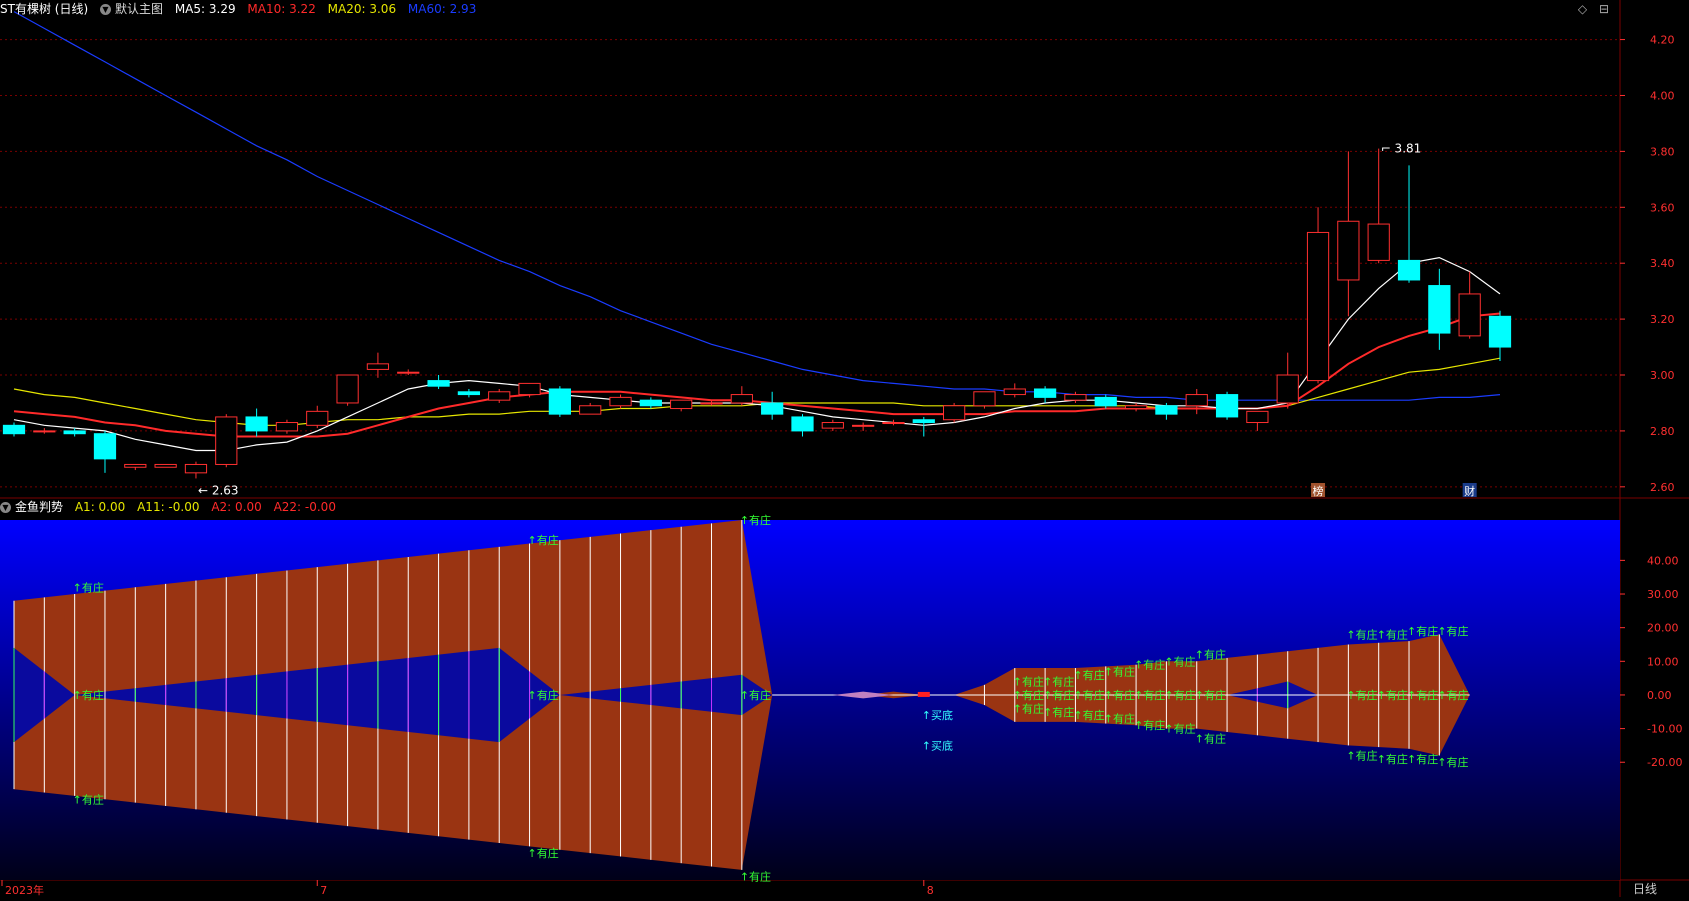  I want to click on a1-label: A1: 0.00, so click(100, 507).